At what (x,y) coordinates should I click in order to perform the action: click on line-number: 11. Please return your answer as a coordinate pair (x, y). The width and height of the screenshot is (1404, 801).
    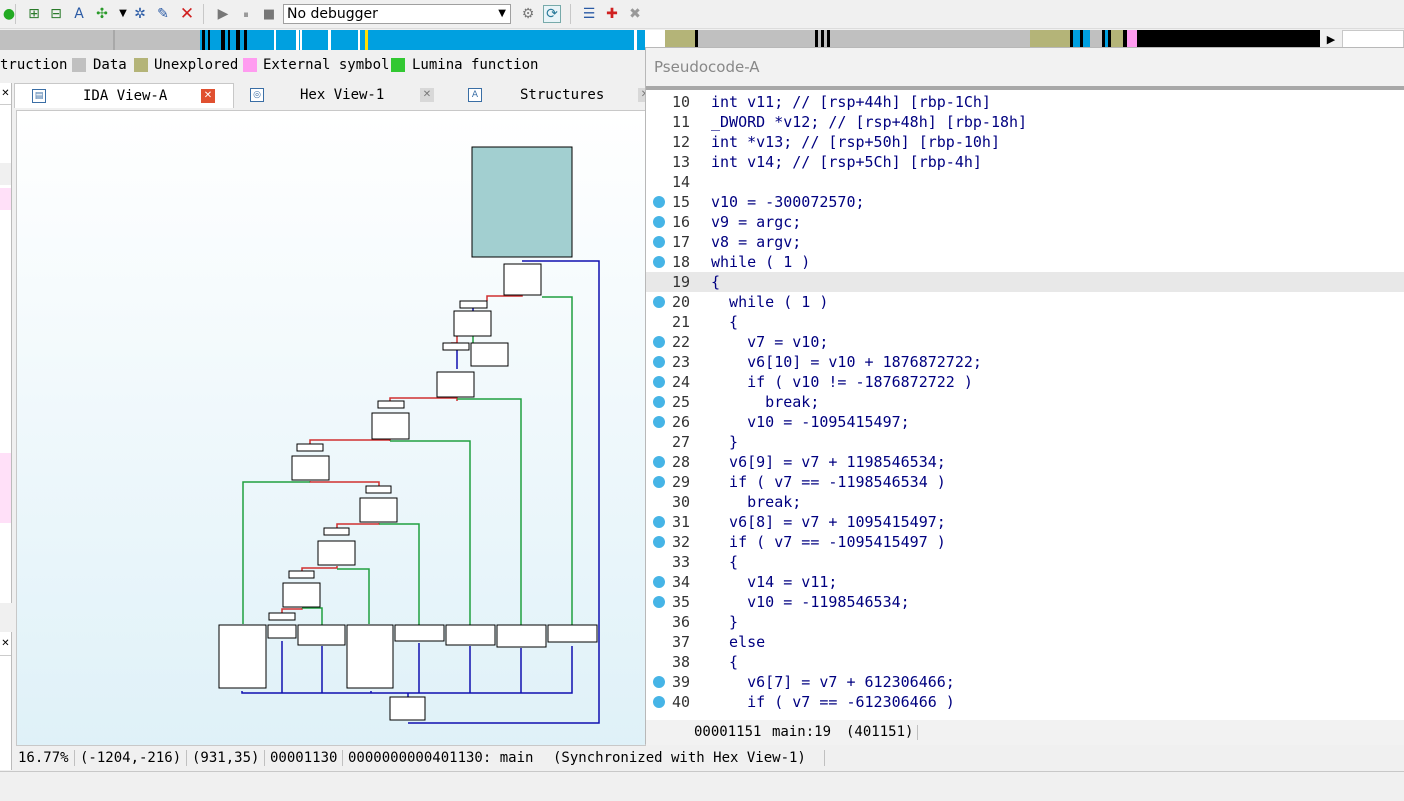
    Looking at the image, I should click on (680, 122).